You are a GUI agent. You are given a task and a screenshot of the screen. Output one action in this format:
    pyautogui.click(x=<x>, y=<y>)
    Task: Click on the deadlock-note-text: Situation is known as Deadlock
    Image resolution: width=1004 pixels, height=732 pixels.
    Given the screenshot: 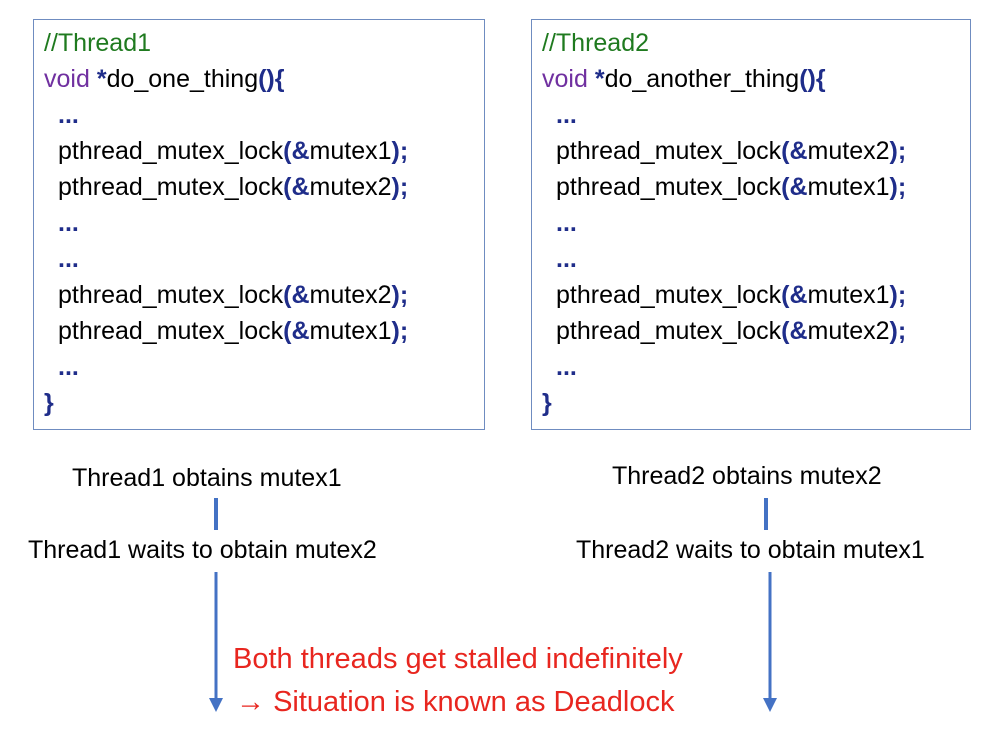 What is the action you would take?
    pyautogui.click(x=474, y=702)
    